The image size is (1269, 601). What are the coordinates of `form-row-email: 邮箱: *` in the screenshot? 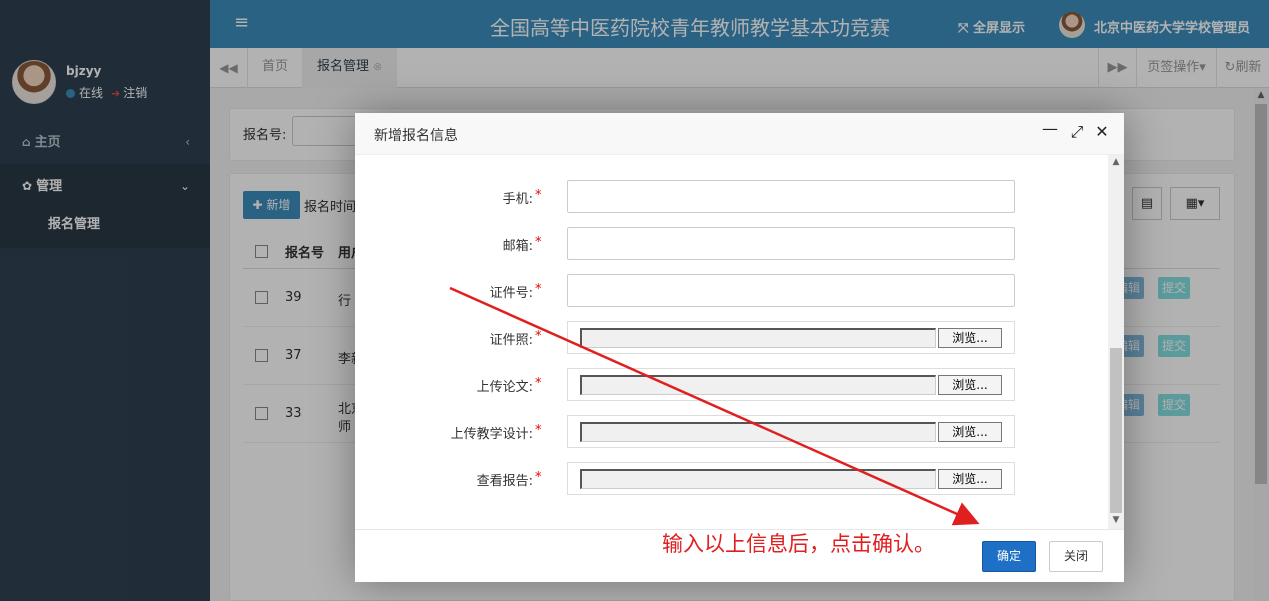 It's located at (735, 243).